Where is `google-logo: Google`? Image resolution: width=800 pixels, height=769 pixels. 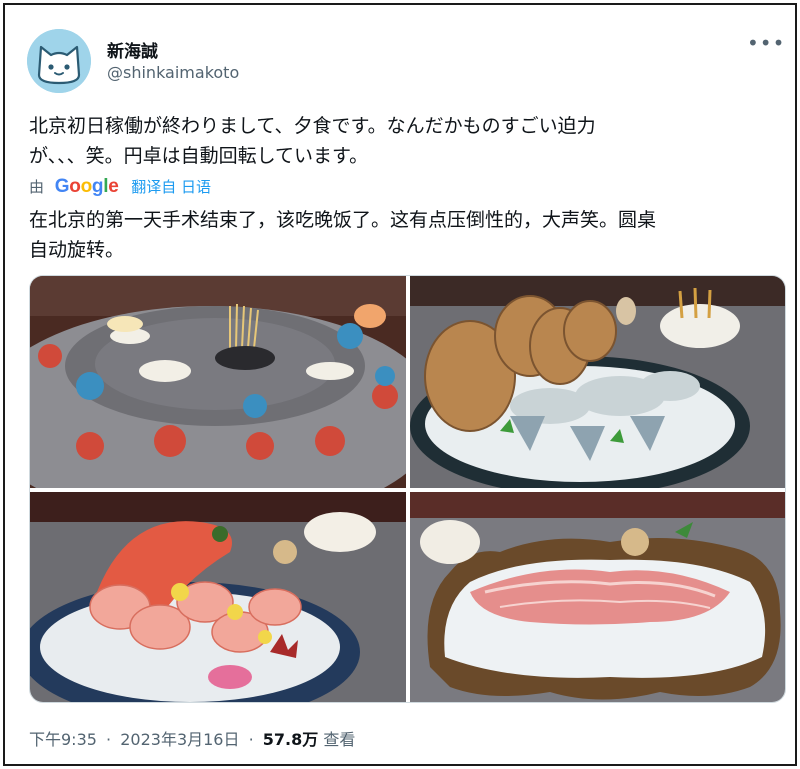 google-logo: Google is located at coordinates (86, 186).